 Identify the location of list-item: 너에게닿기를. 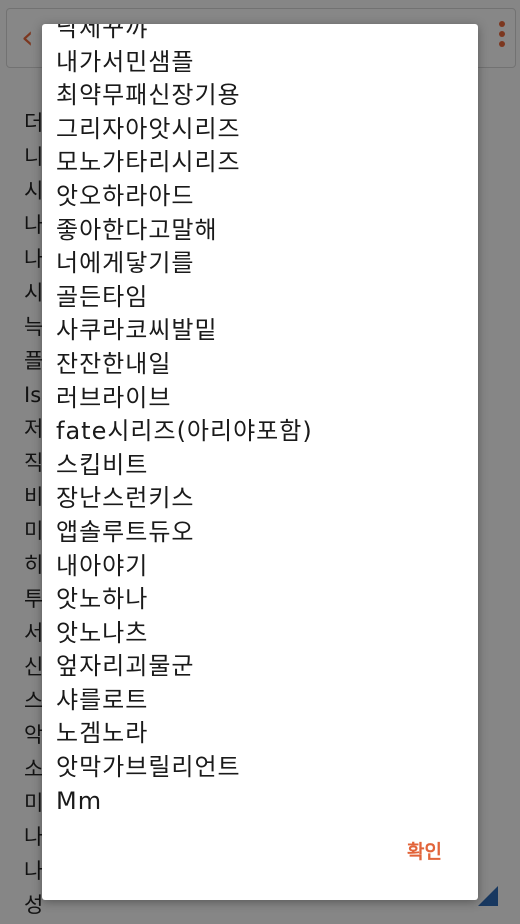
(125, 263).